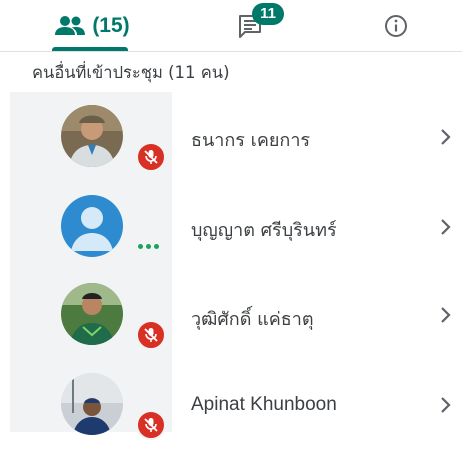 The width and height of the screenshot is (462, 452). What do you see at coordinates (131, 72) in the screenshot?
I see `section-title: คนอื่นที่เข้าประชุม (11 คน)` at bounding box center [131, 72].